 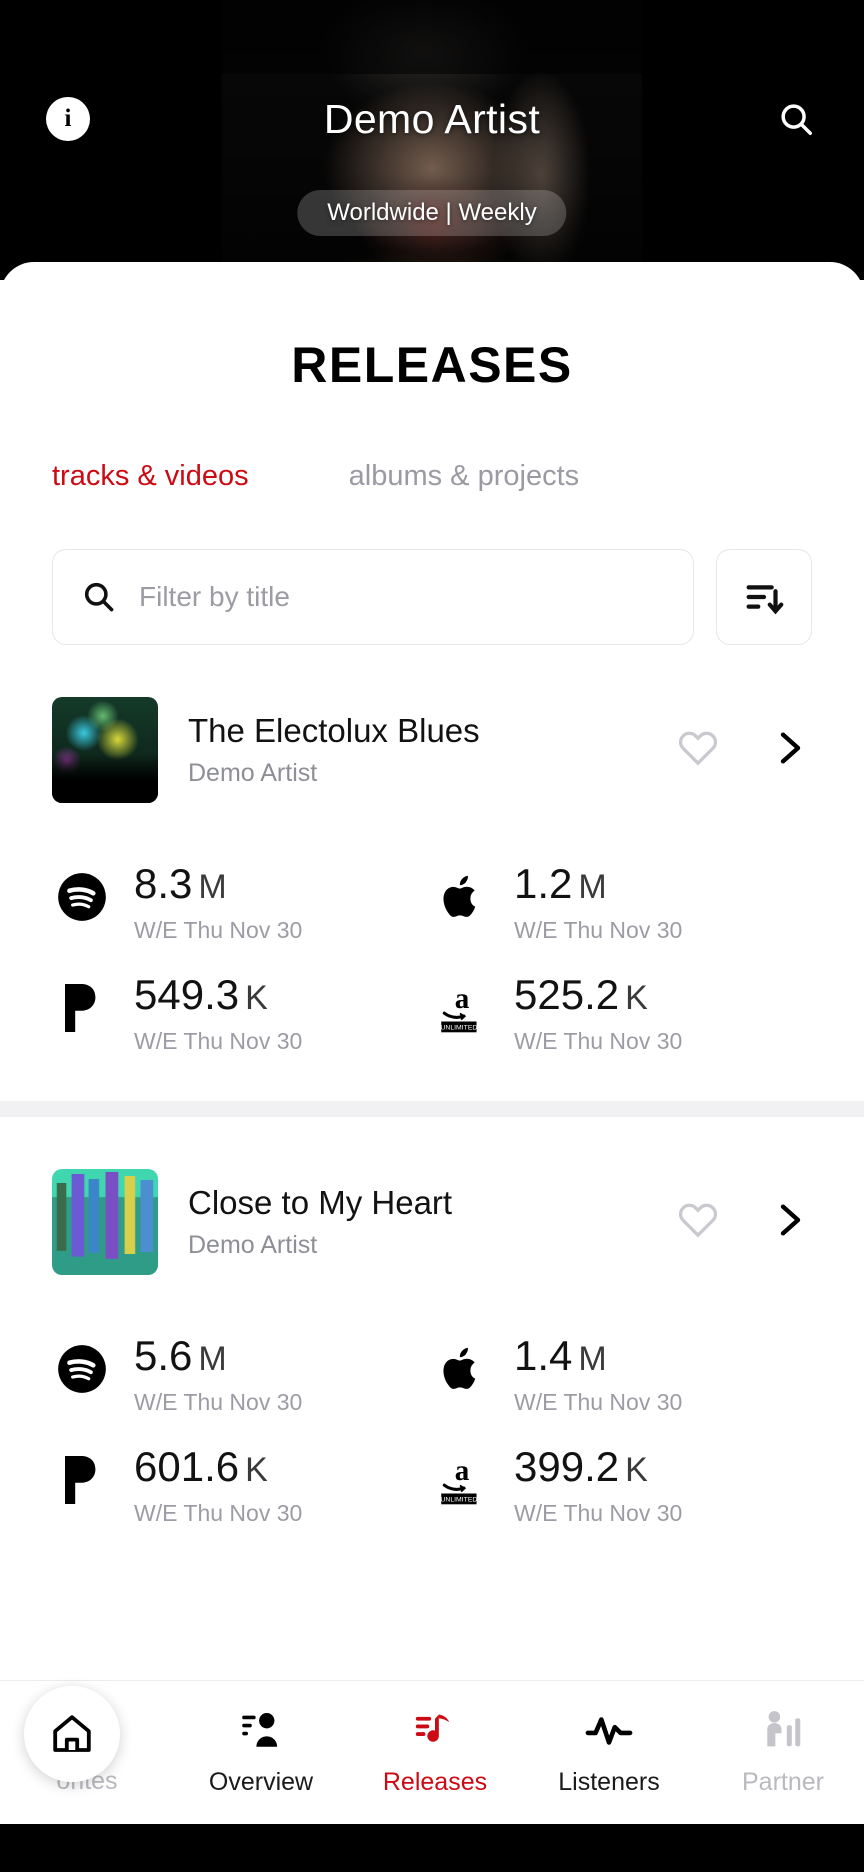 What do you see at coordinates (320, 1202) in the screenshot?
I see `release-title: Close to My Heart` at bounding box center [320, 1202].